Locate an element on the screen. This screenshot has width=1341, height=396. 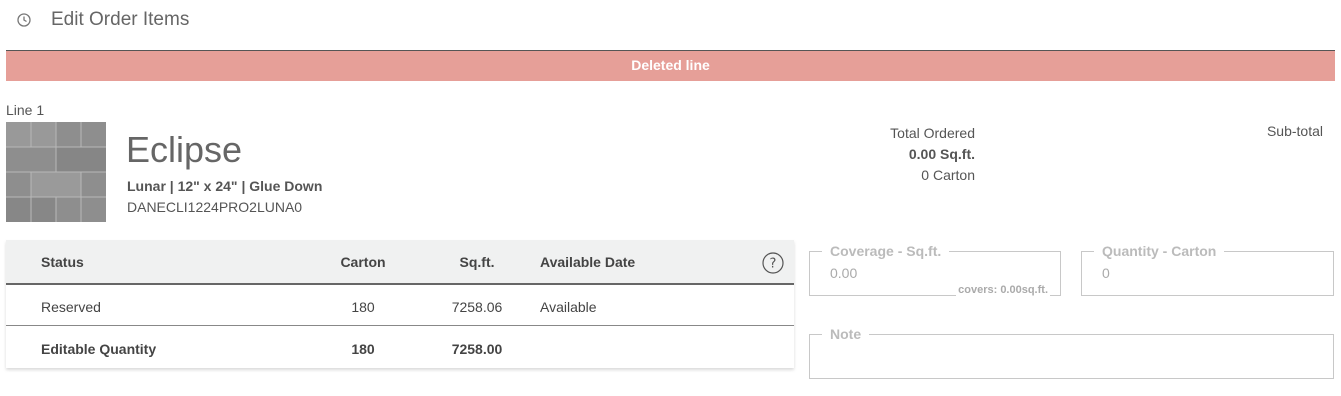
coverage-field-label: Coverage - Sq.ft. is located at coordinates (886, 251).